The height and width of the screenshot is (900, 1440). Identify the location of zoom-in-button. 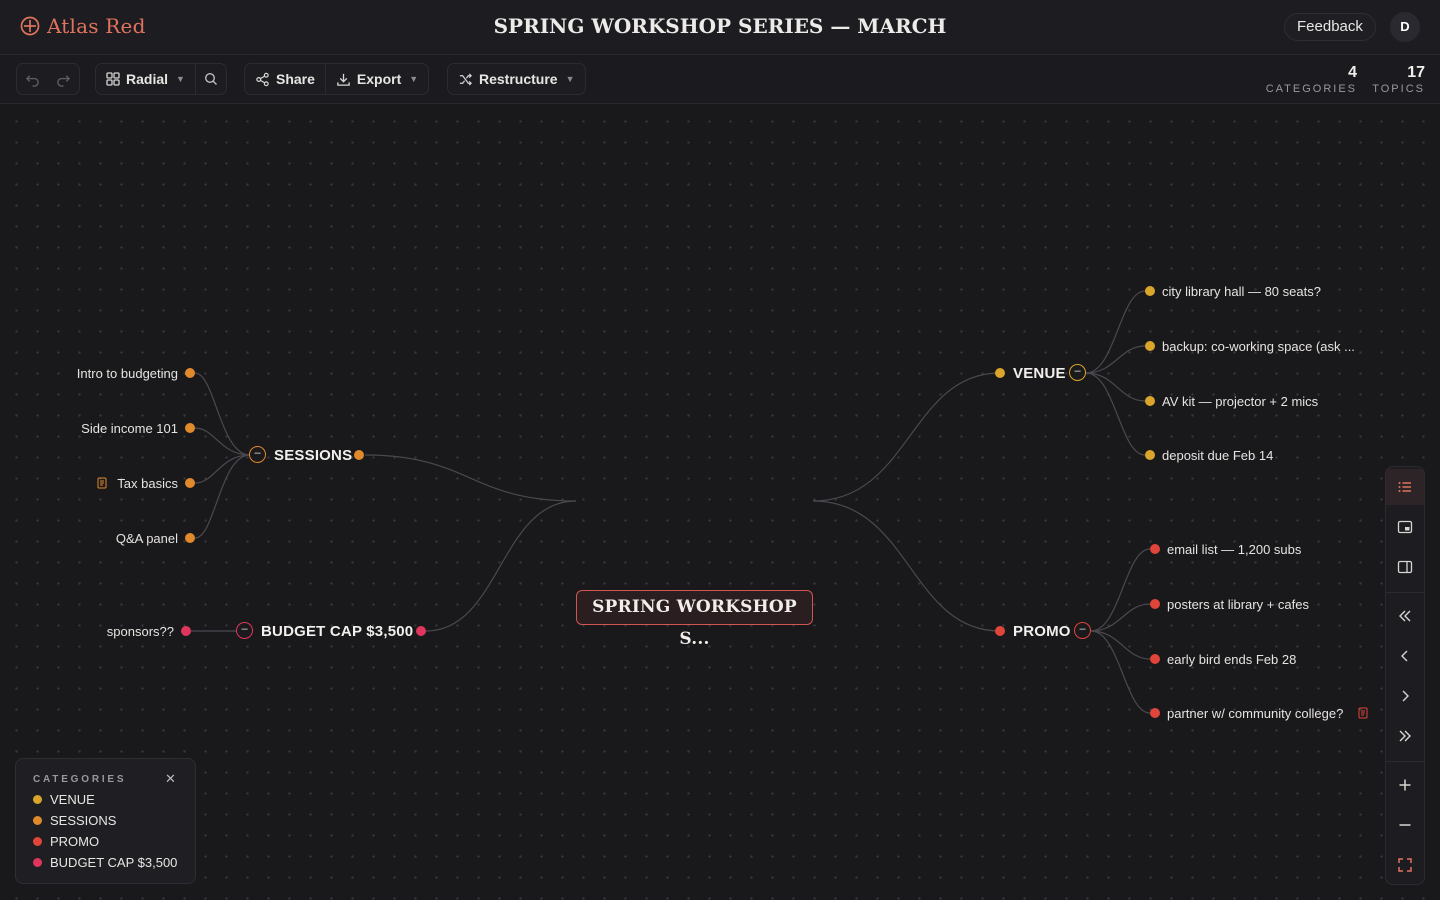
(1405, 785).